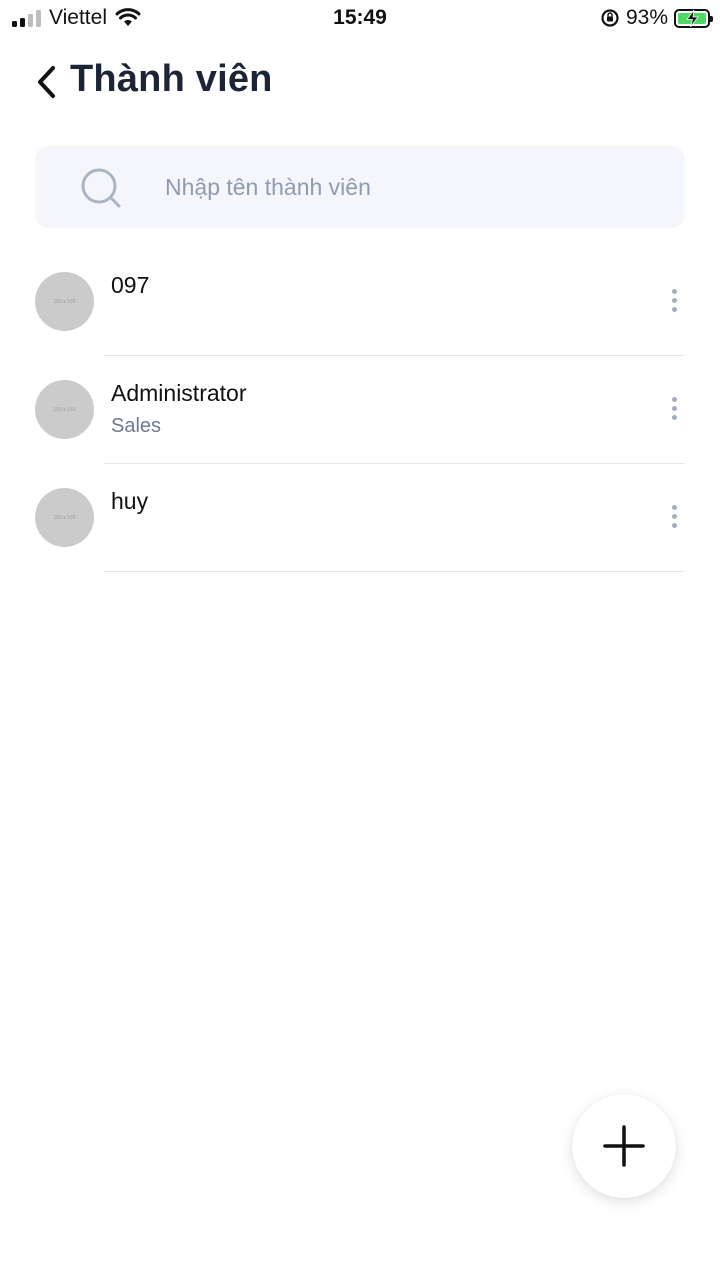  What do you see at coordinates (394, 571) in the screenshot?
I see `divider` at bounding box center [394, 571].